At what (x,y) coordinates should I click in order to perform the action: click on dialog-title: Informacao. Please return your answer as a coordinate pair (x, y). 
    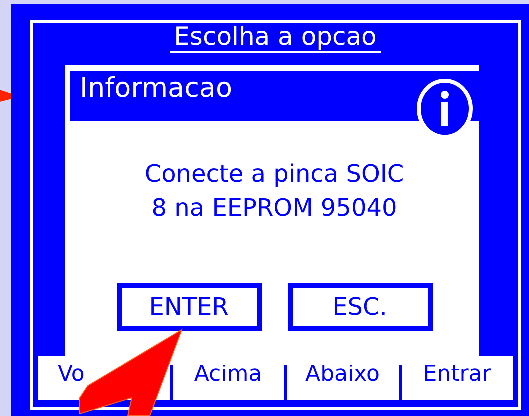
    Looking at the image, I should click on (156, 89).